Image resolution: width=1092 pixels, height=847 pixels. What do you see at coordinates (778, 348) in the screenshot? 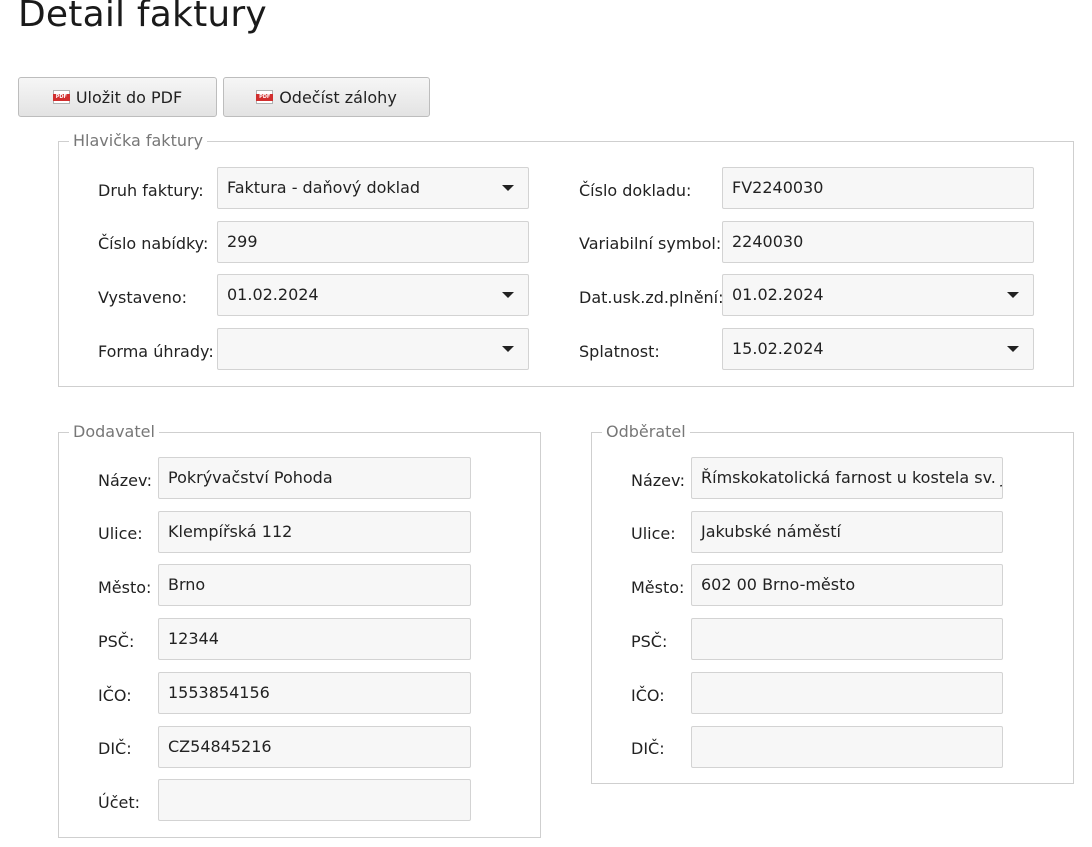
I see `due-date-value: 15.02.2024` at bounding box center [778, 348].